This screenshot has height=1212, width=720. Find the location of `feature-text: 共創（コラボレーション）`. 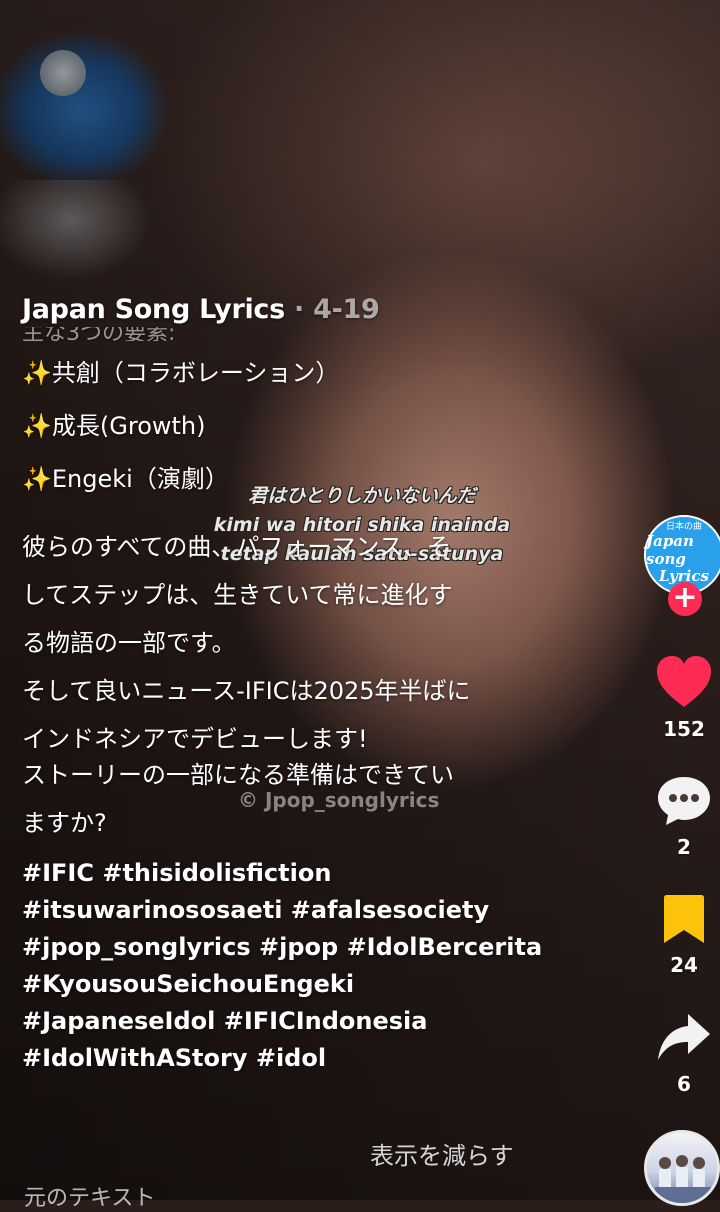

feature-text: 共創（コラボレーション） is located at coordinates (195, 373).